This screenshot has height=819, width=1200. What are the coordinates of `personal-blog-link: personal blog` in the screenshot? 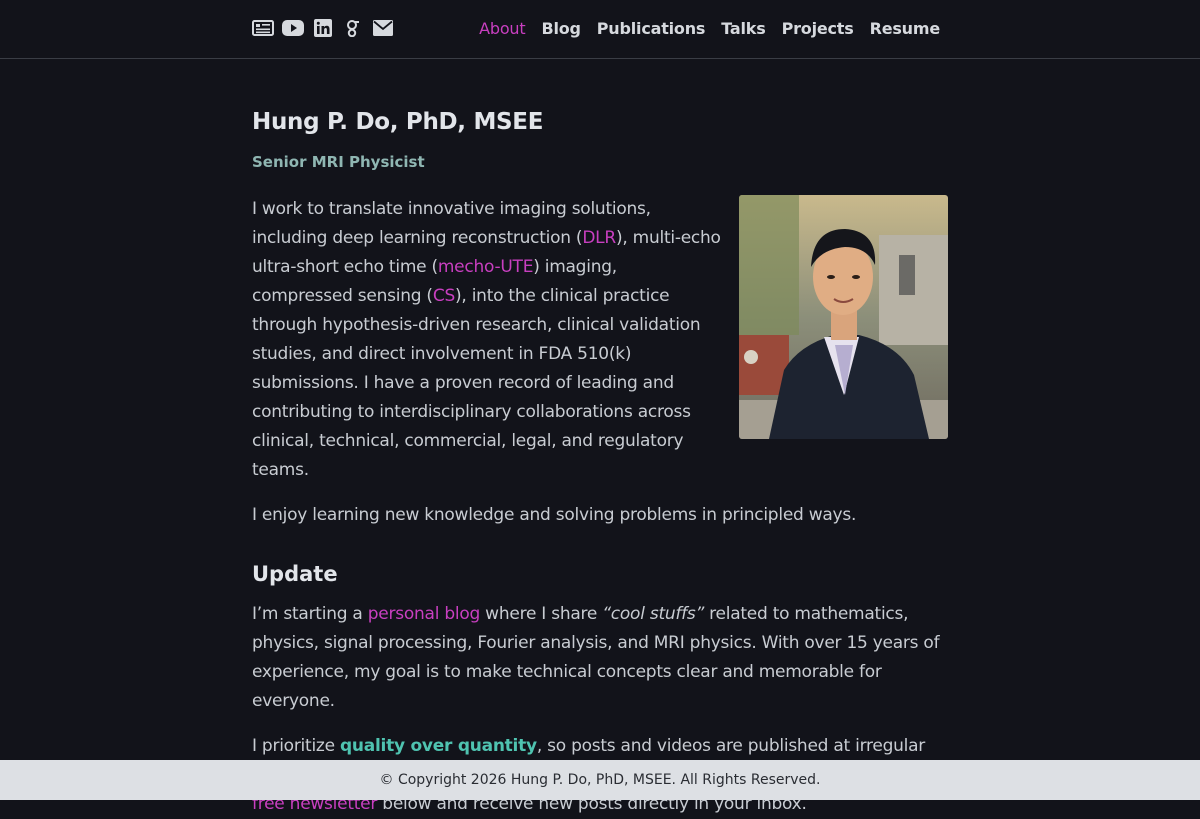 It's located at (424, 614).